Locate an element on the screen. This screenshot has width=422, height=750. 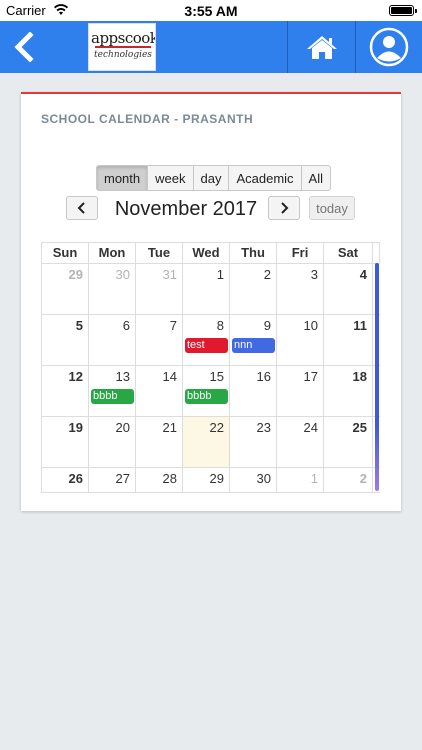
calendar-day-cell: 12 is located at coordinates (65, 391).